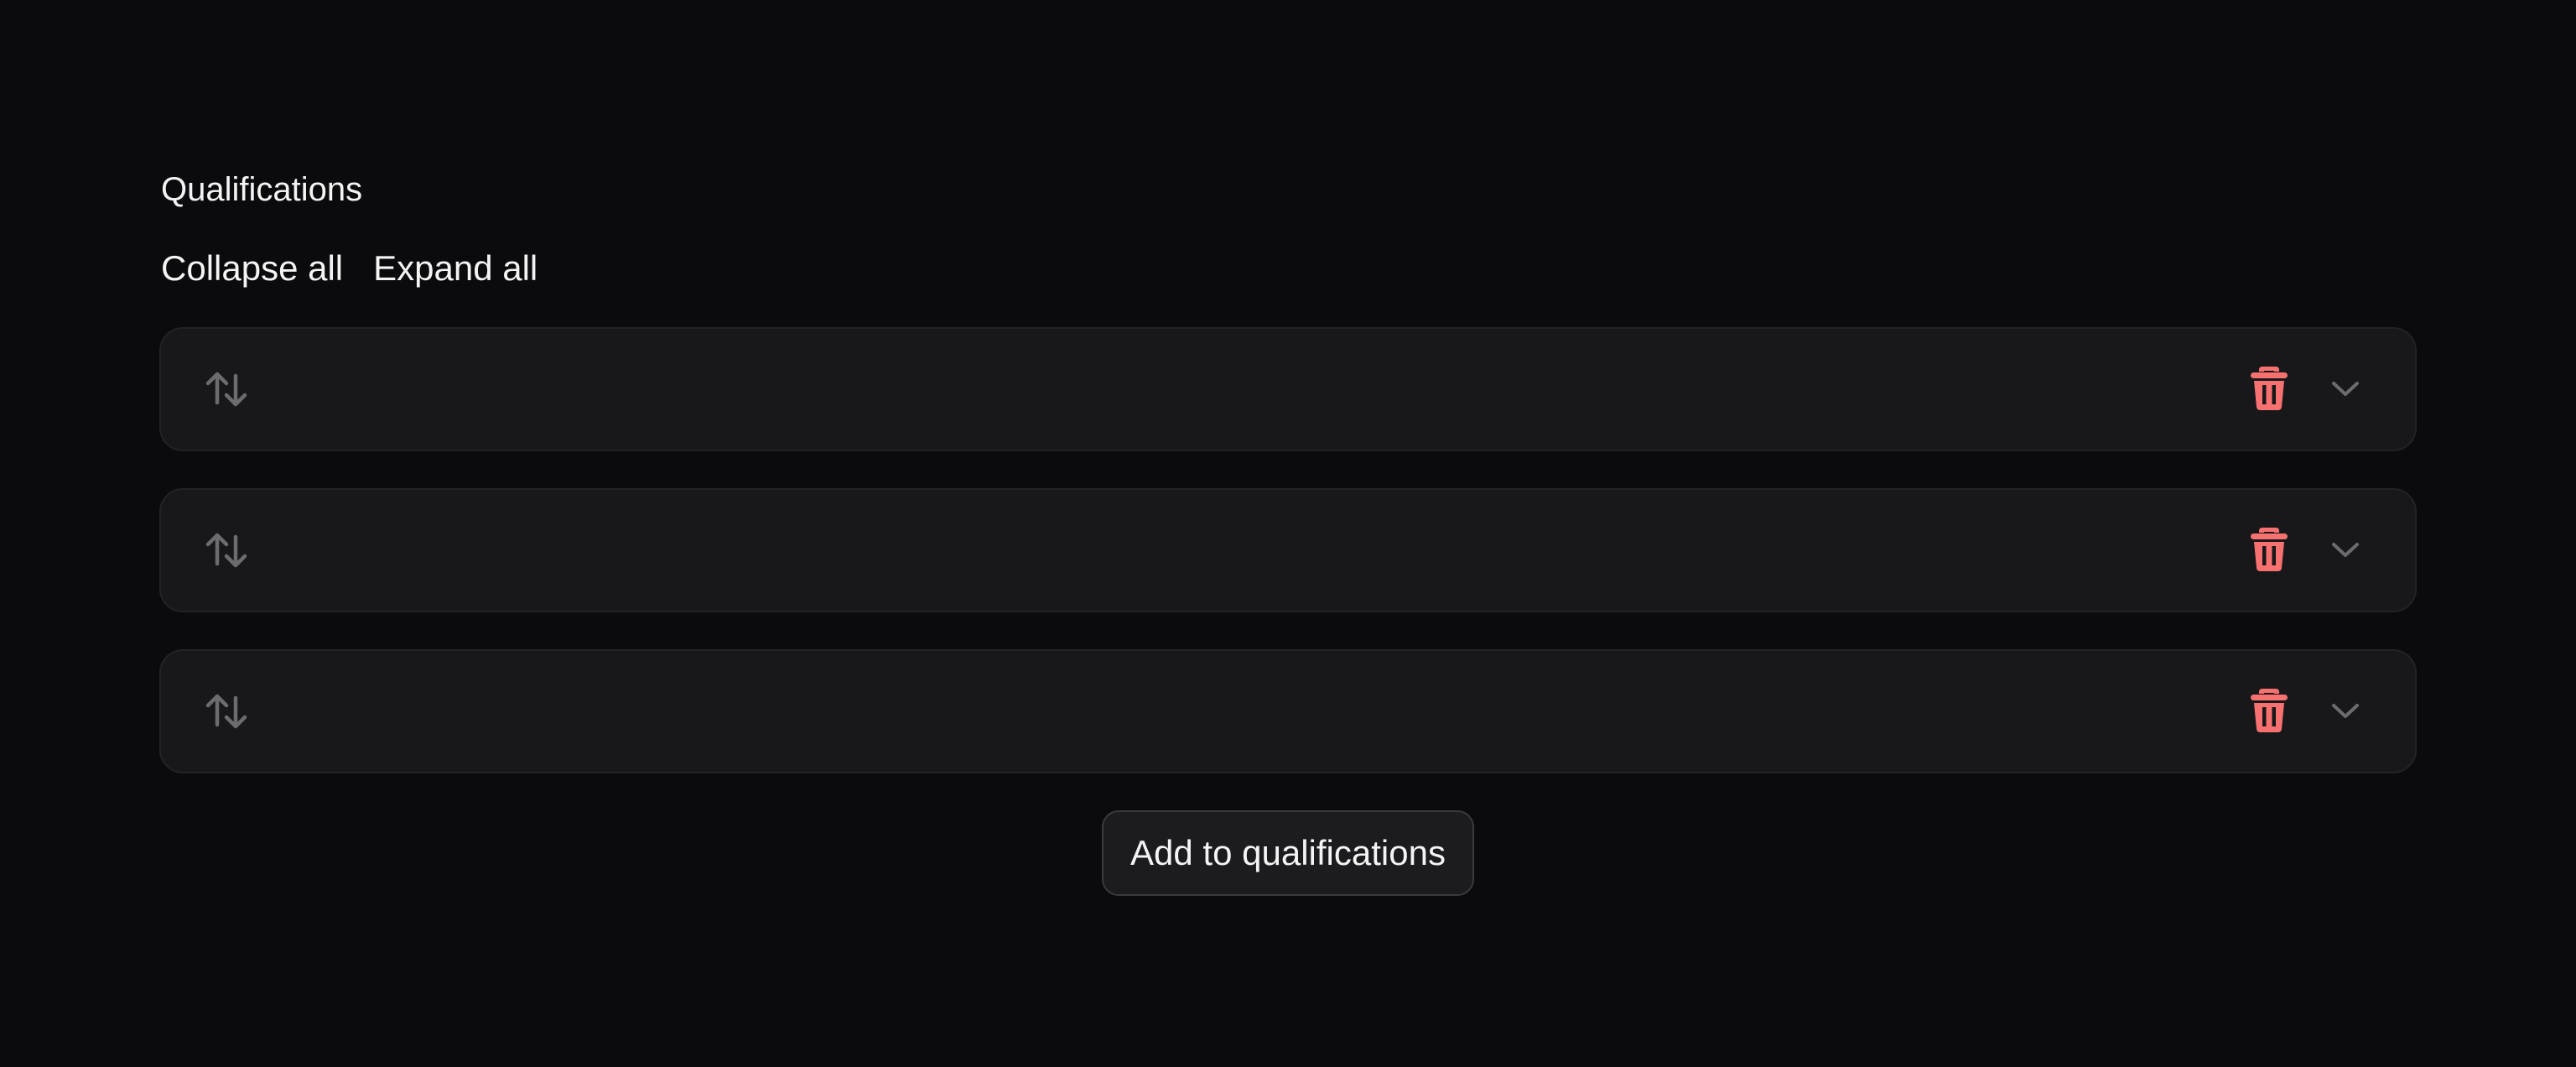 The width and height of the screenshot is (2576, 1067). What do you see at coordinates (262, 189) in the screenshot?
I see `field-label: Qualifications` at bounding box center [262, 189].